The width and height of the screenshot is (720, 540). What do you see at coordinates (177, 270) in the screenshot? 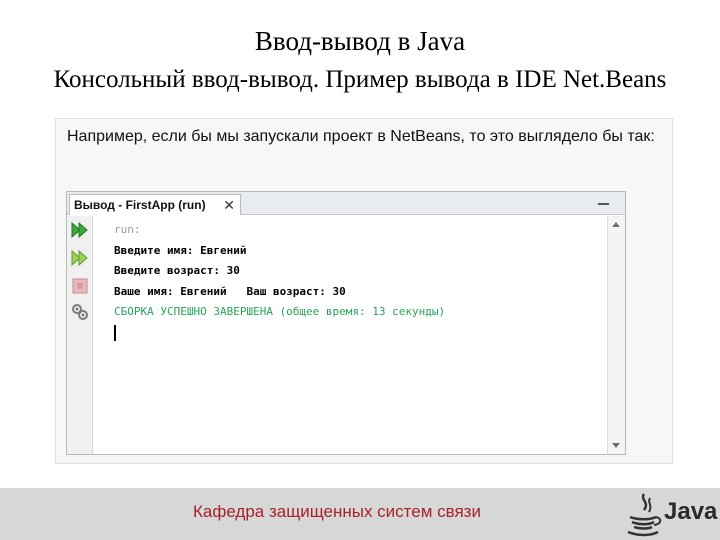
I see `console-line: Введите возраст: 30` at bounding box center [177, 270].